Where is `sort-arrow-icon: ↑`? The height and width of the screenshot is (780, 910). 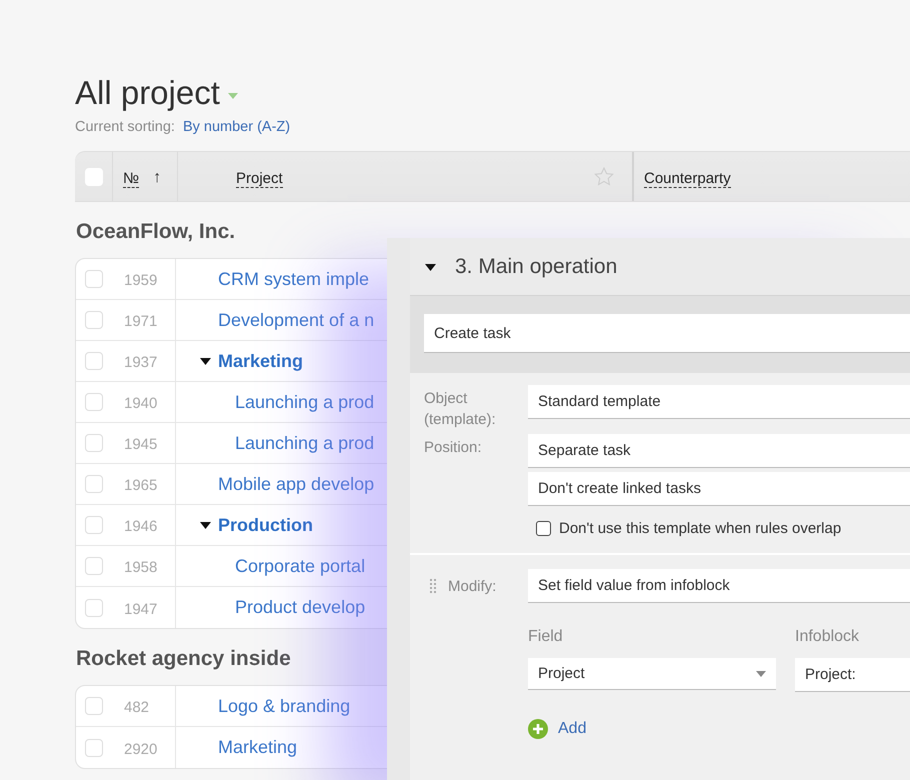 sort-arrow-icon: ↑ is located at coordinates (157, 177).